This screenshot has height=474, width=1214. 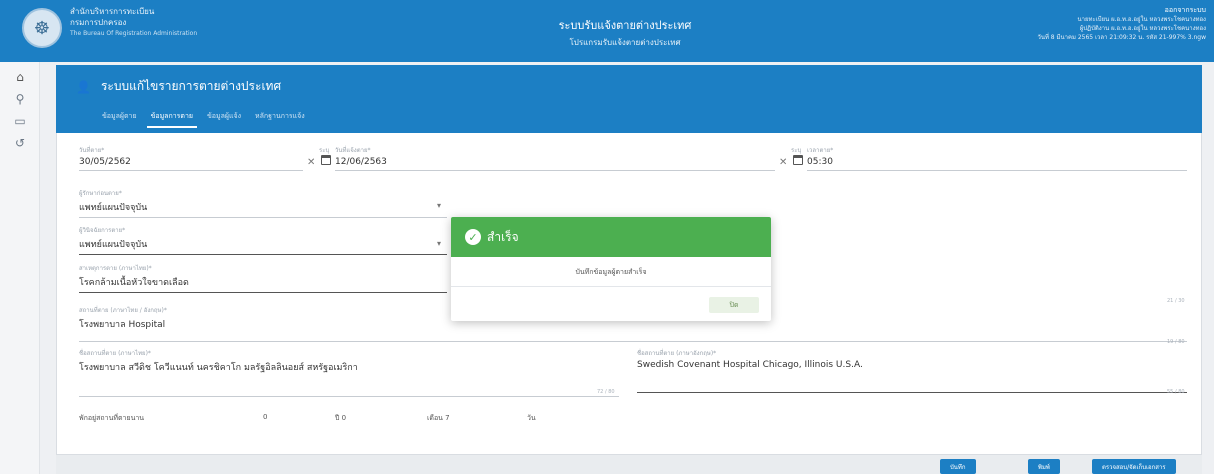 I want to click on close-button: ปิด, so click(x=734, y=305).